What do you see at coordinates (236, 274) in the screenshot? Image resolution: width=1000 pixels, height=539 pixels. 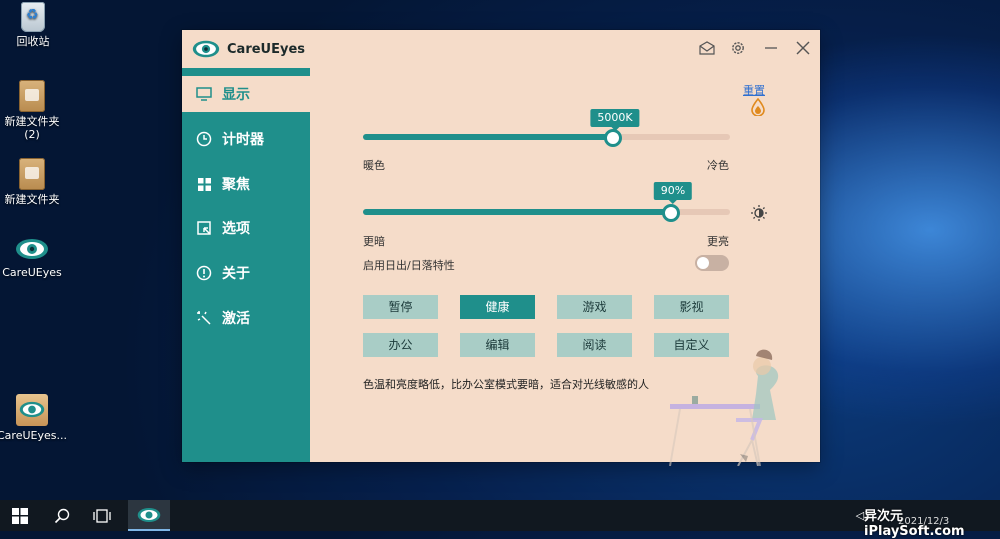 I see `sidebar-item-label: 关于` at bounding box center [236, 274].